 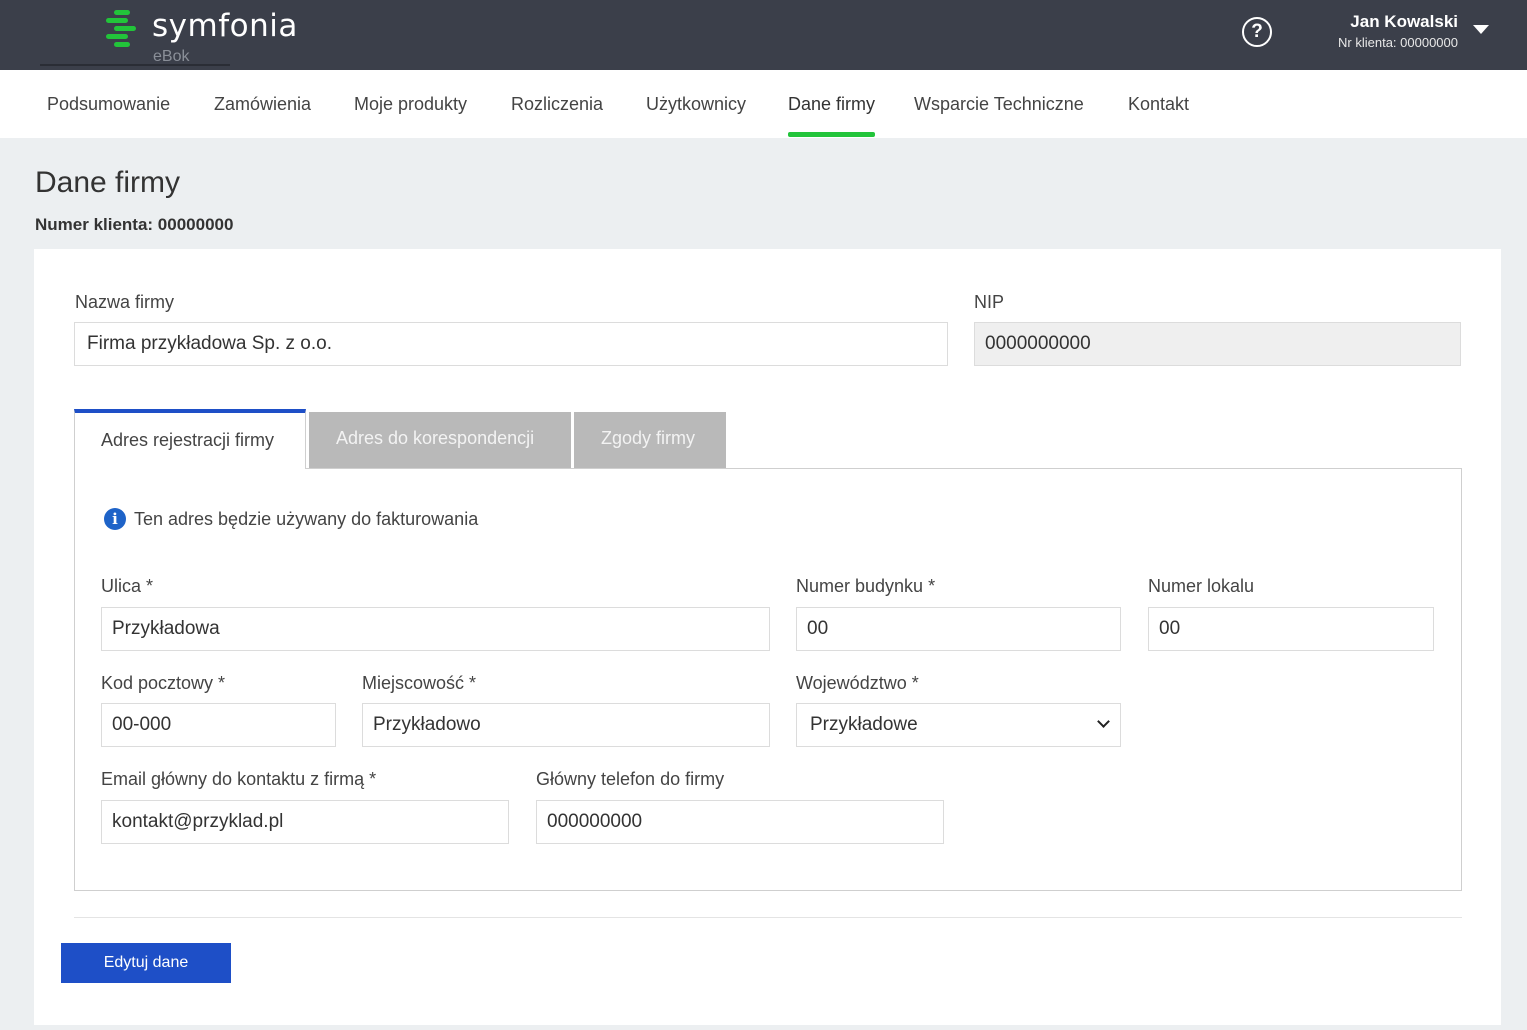 What do you see at coordinates (306, 519) in the screenshot?
I see `info-message: Ten adres będzie używany do fakturowania` at bounding box center [306, 519].